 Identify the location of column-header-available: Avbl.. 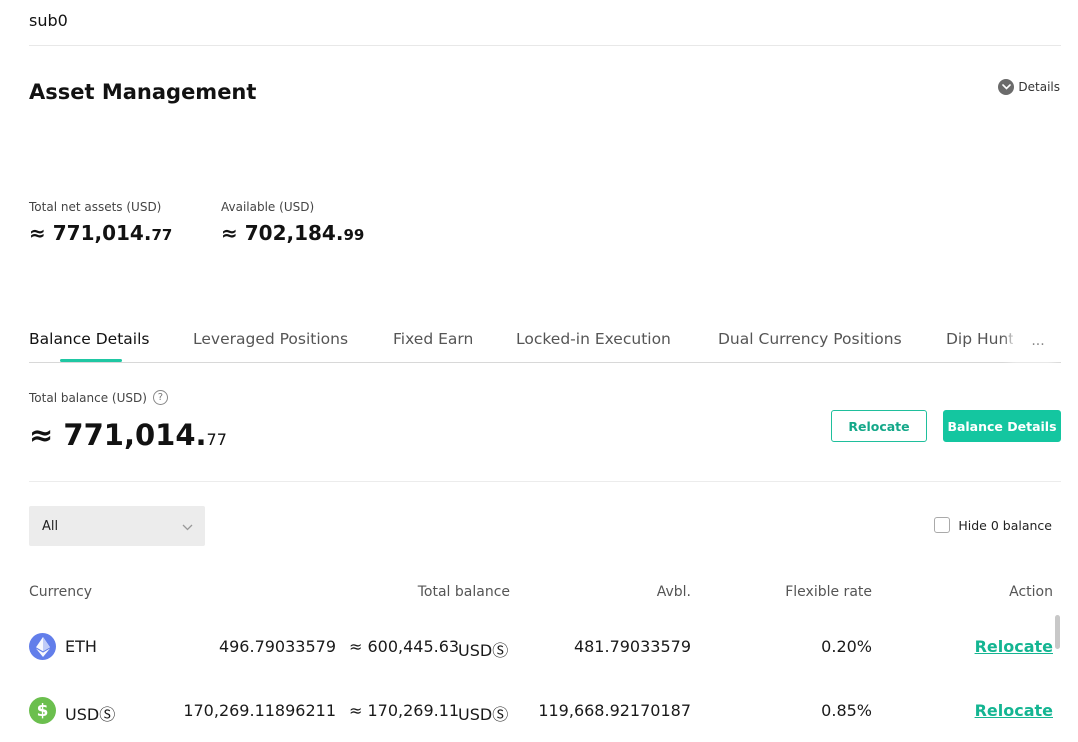
(673, 592).